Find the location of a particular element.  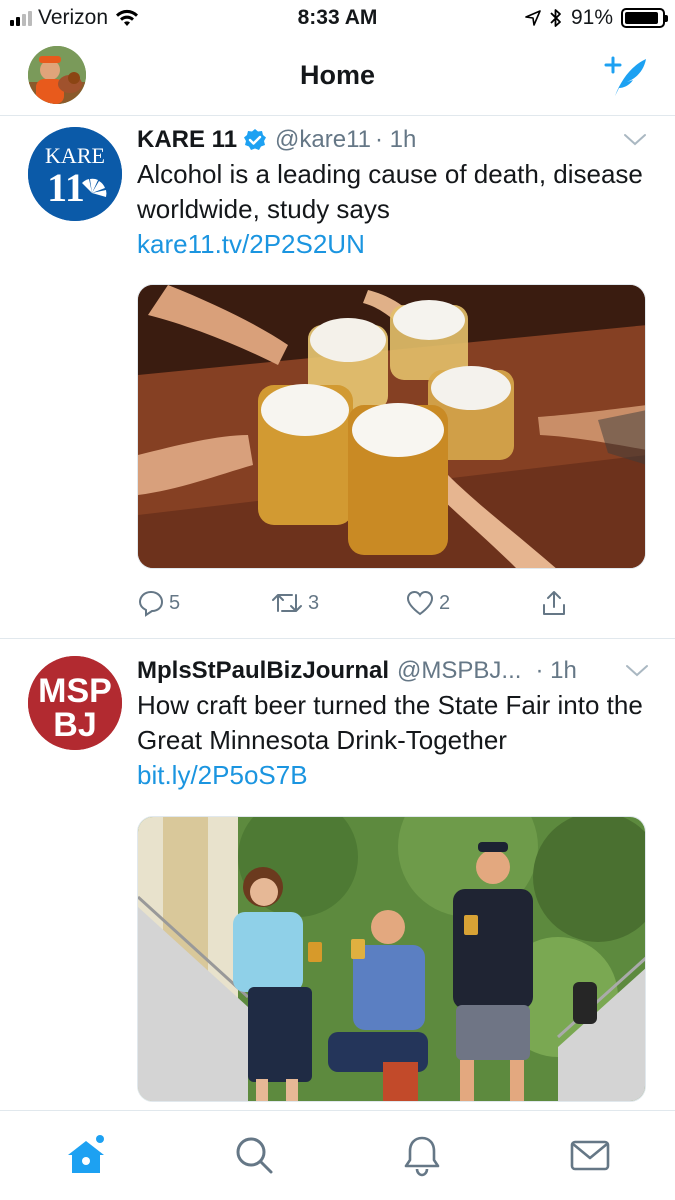

tweet-header: MplsStPaulBizJournal @MSPBJ... · 1h is located at coordinates (392, 671).